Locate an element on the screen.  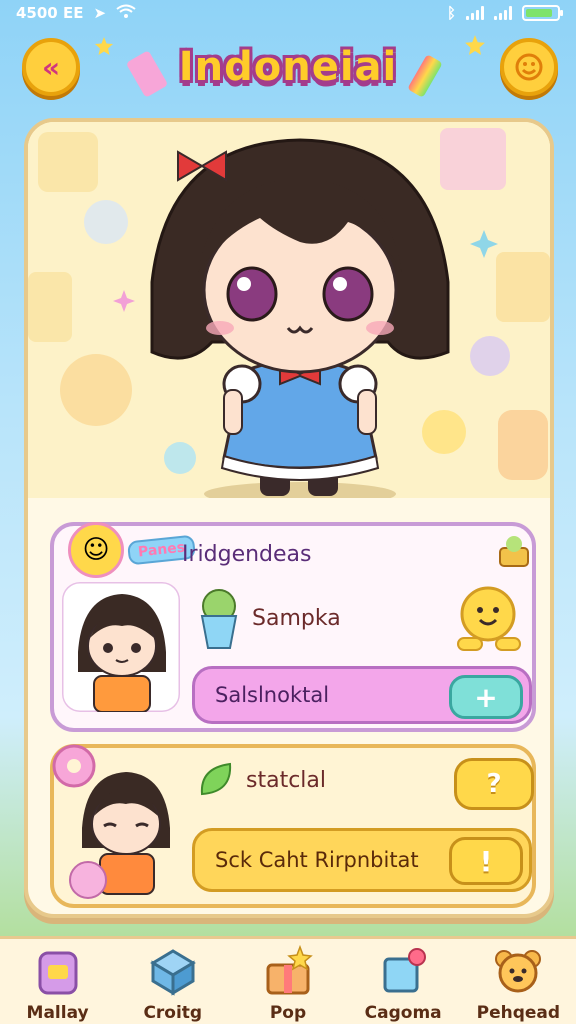
chef-girl-avatar is located at coordinates (121, 647).